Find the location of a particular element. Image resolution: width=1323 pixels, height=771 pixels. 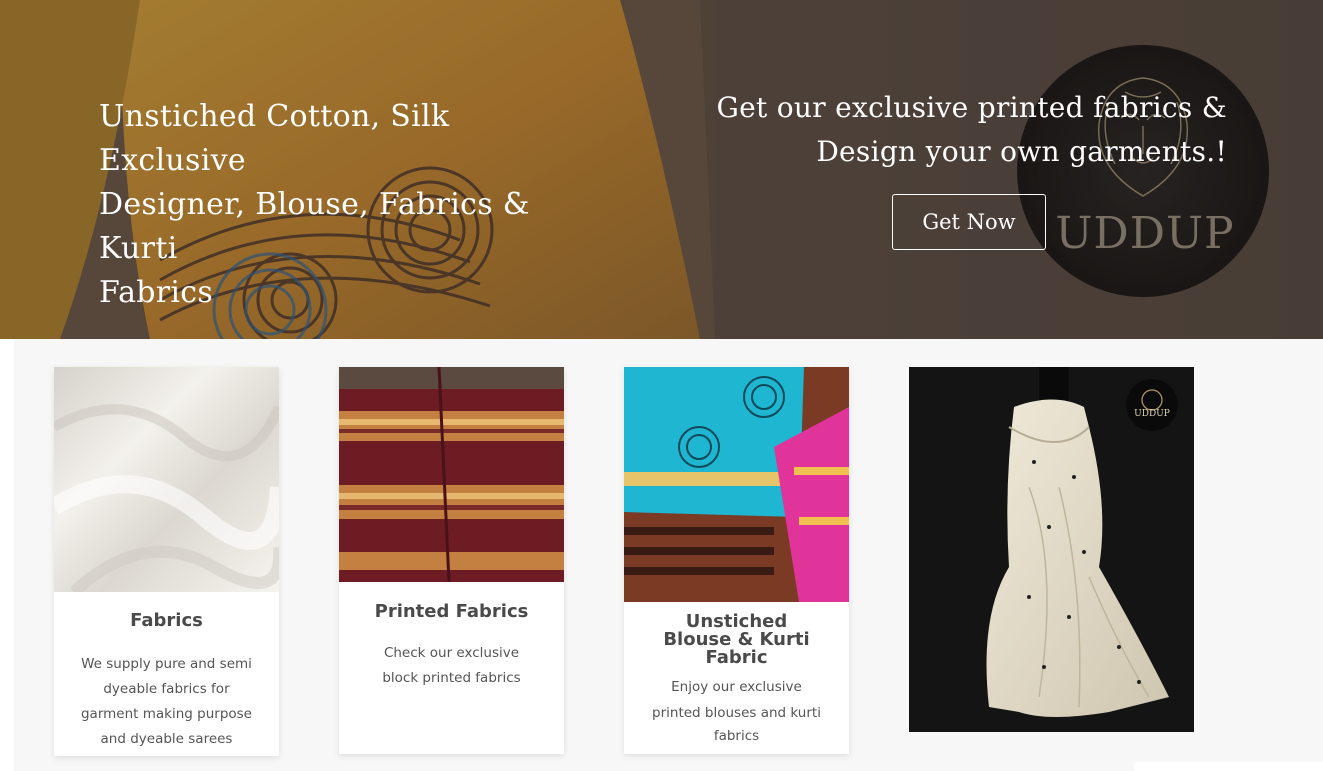

card-description-line: fabrics is located at coordinates (736, 736).